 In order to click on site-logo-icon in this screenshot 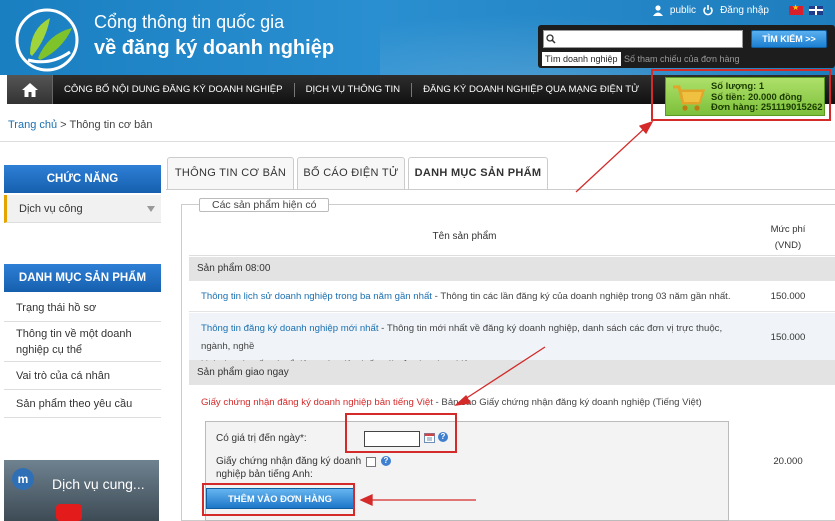, I will do `click(47, 38)`.